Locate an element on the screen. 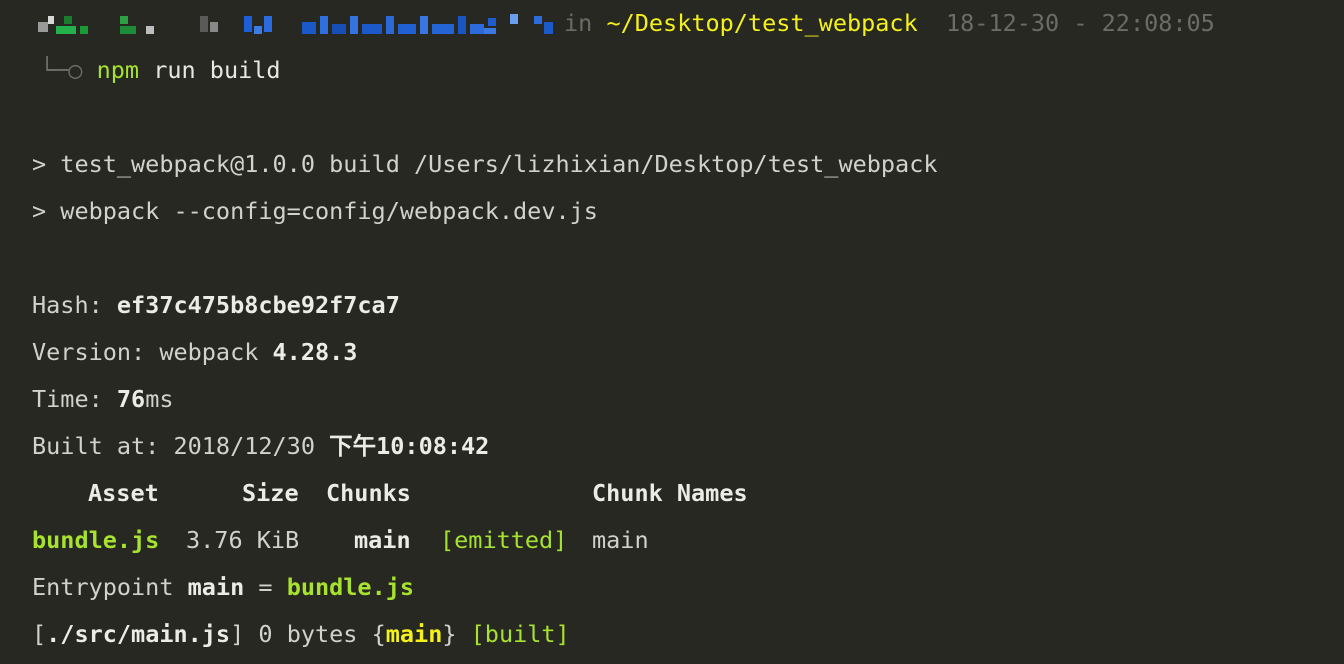 This screenshot has width=1344, height=664. version-value: 4.28.3 is located at coordinates (315, 352).